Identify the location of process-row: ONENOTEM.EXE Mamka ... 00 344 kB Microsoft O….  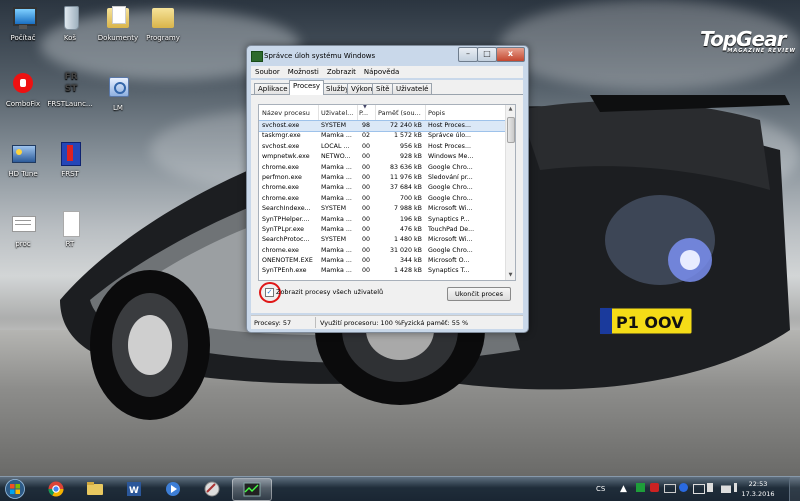
(382, 261).